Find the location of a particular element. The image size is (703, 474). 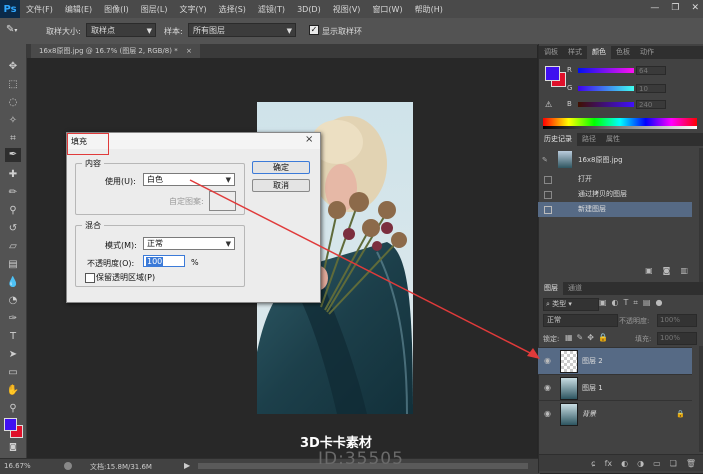

preserve-transparency-checkbox is located at coordinates (90, 278).